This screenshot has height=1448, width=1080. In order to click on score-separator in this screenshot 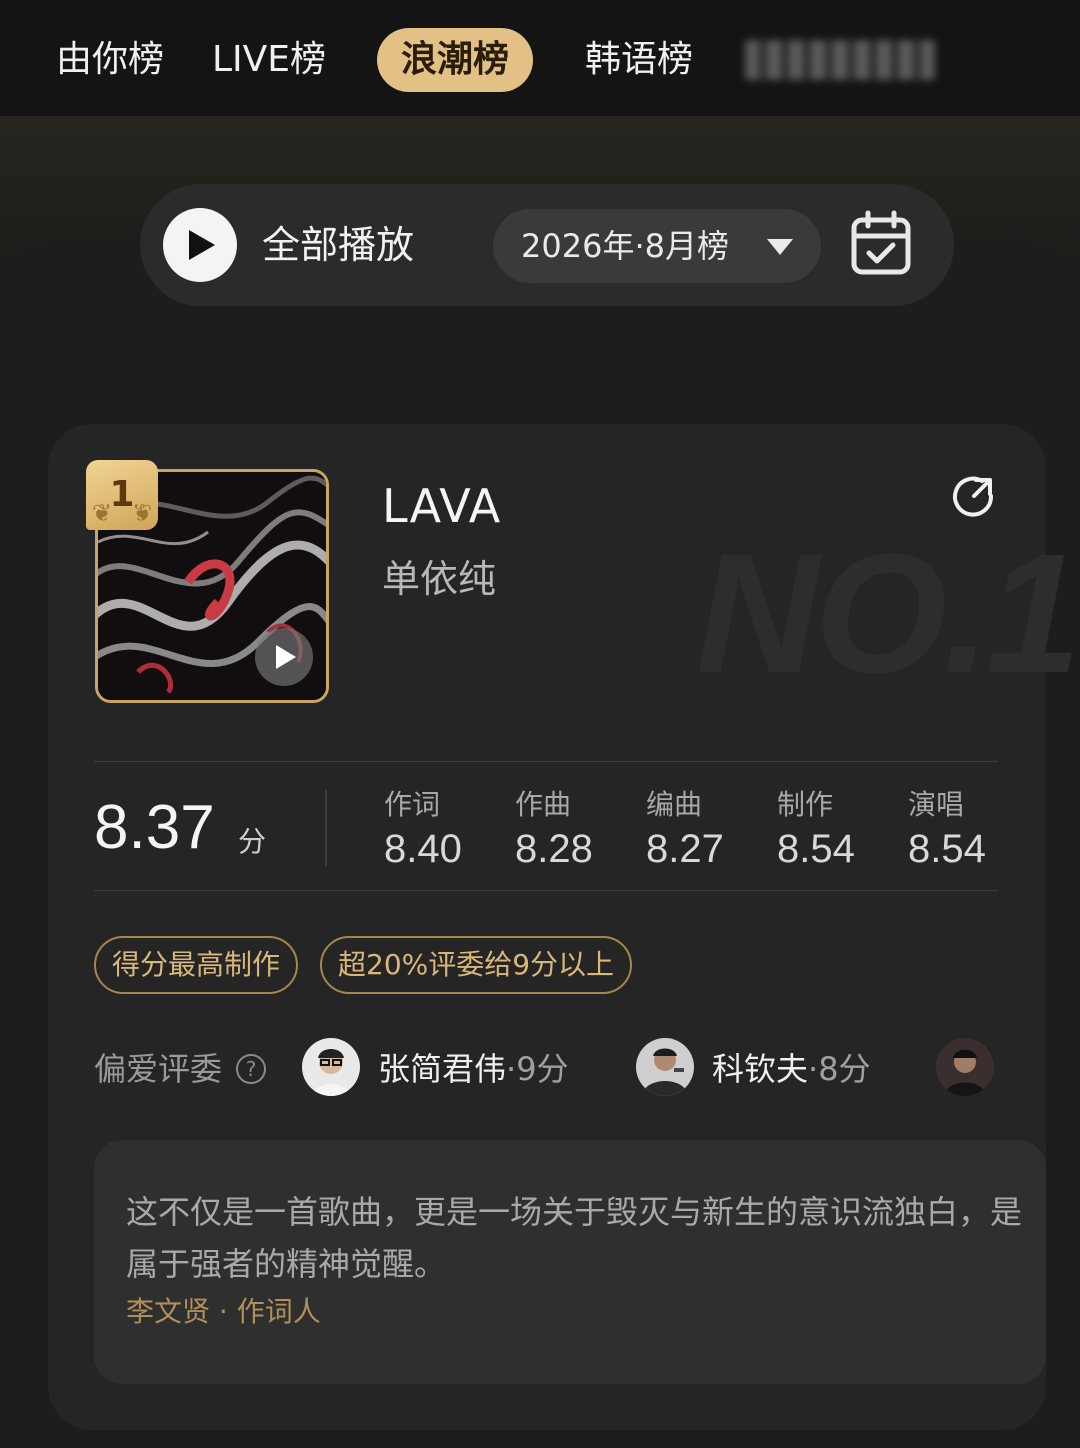, I will do `click(326, 828)`.